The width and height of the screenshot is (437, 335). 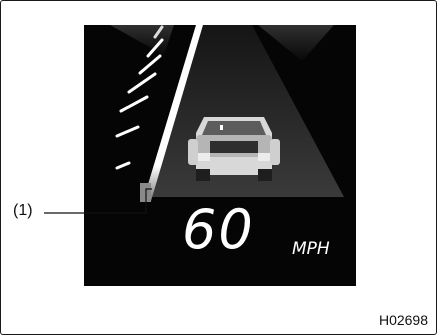 I want to click on car-rear-icon, so click(x=234, y=149).